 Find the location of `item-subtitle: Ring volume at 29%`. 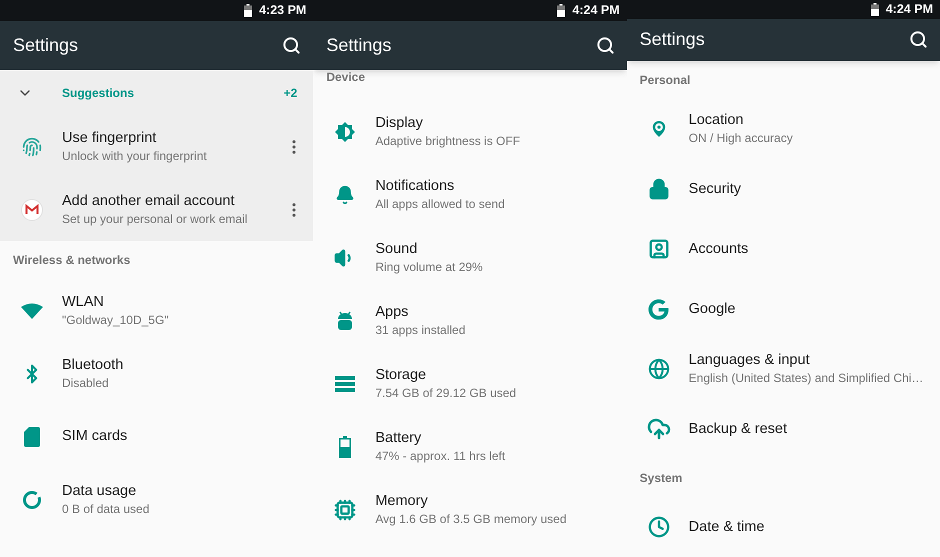

item-subtitle: Ring volume at 29% is located at coordinates (429, 267).